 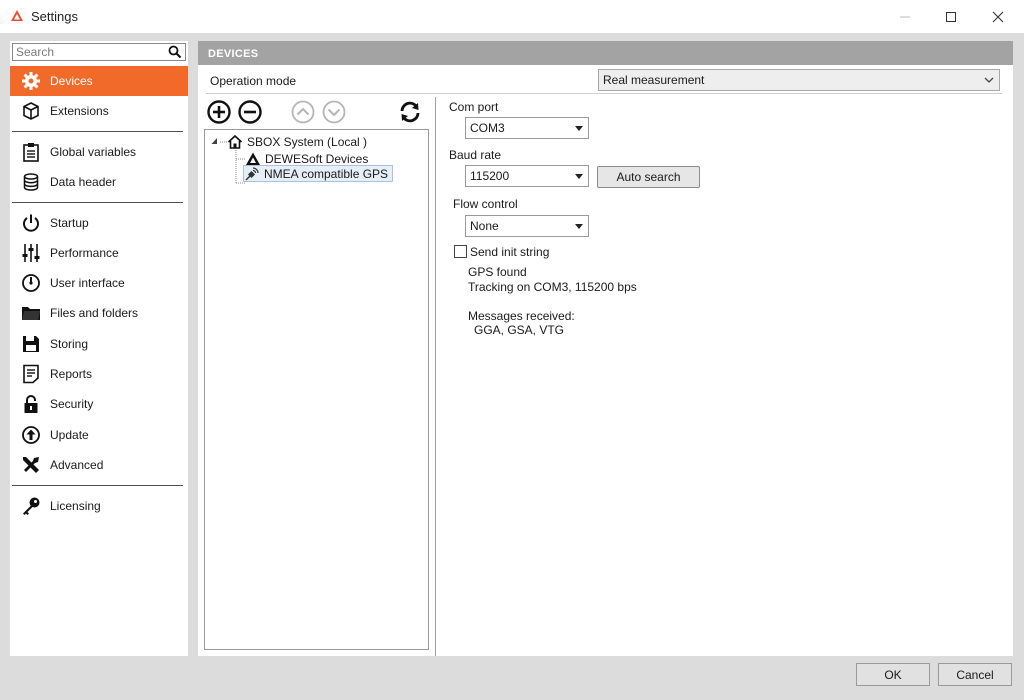 I want to click on maximize-icon, so click(x=951, y=16).